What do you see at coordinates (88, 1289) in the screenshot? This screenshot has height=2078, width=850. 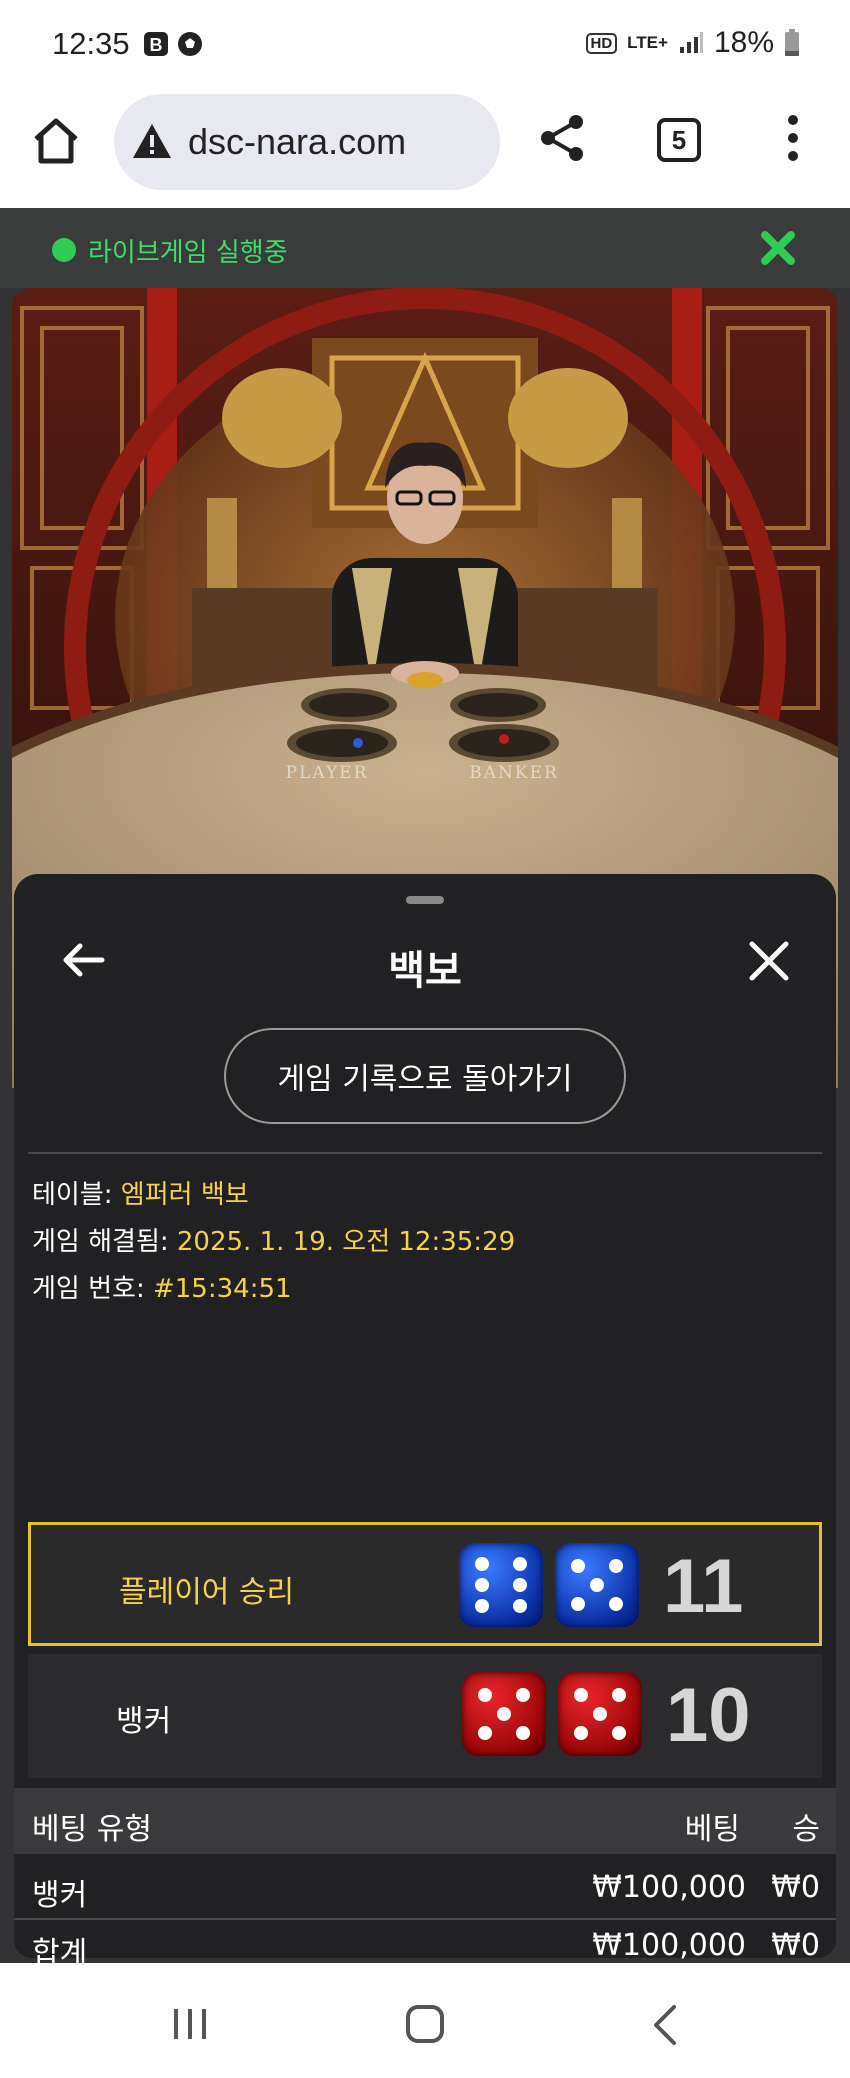 I see `game-number-label: 게임 번호:` at bounding box center [88, 1289].